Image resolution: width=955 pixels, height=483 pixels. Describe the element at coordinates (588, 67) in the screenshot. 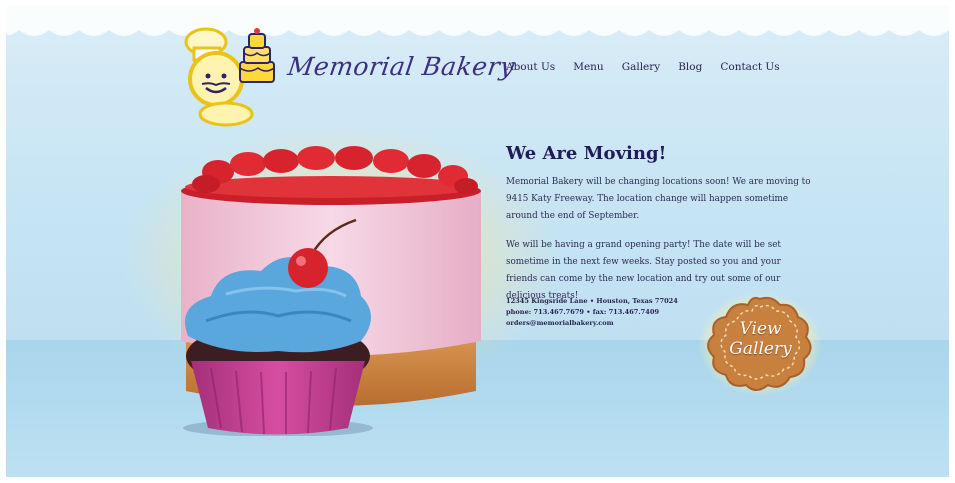

I see `nav-menu: Menu` at that location.